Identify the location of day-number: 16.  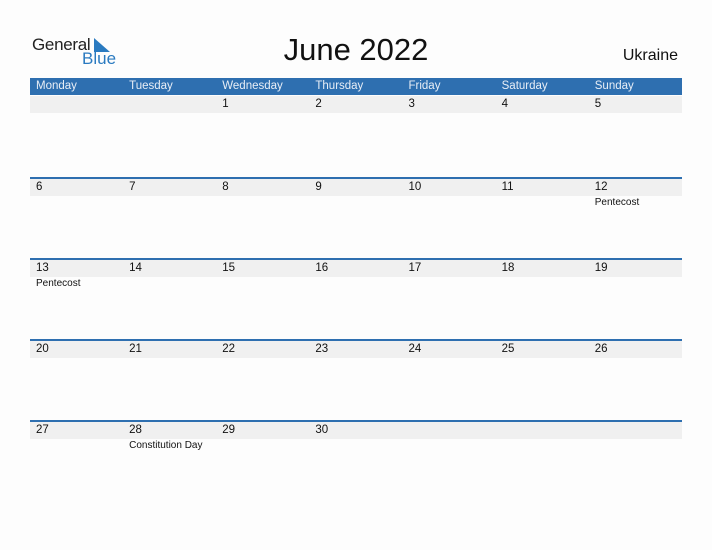
(322, 268).